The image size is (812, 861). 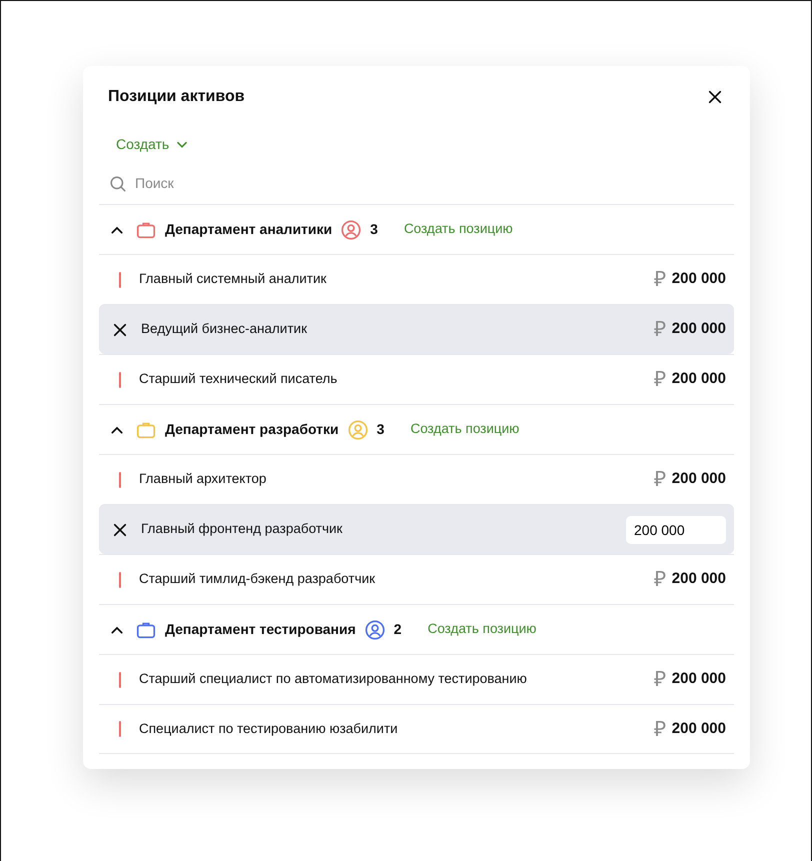 What do you see at coordinates (238, 379) in the screenshot?
I see `position-title: Старший технический писатель` at bounding box center [238, 379].